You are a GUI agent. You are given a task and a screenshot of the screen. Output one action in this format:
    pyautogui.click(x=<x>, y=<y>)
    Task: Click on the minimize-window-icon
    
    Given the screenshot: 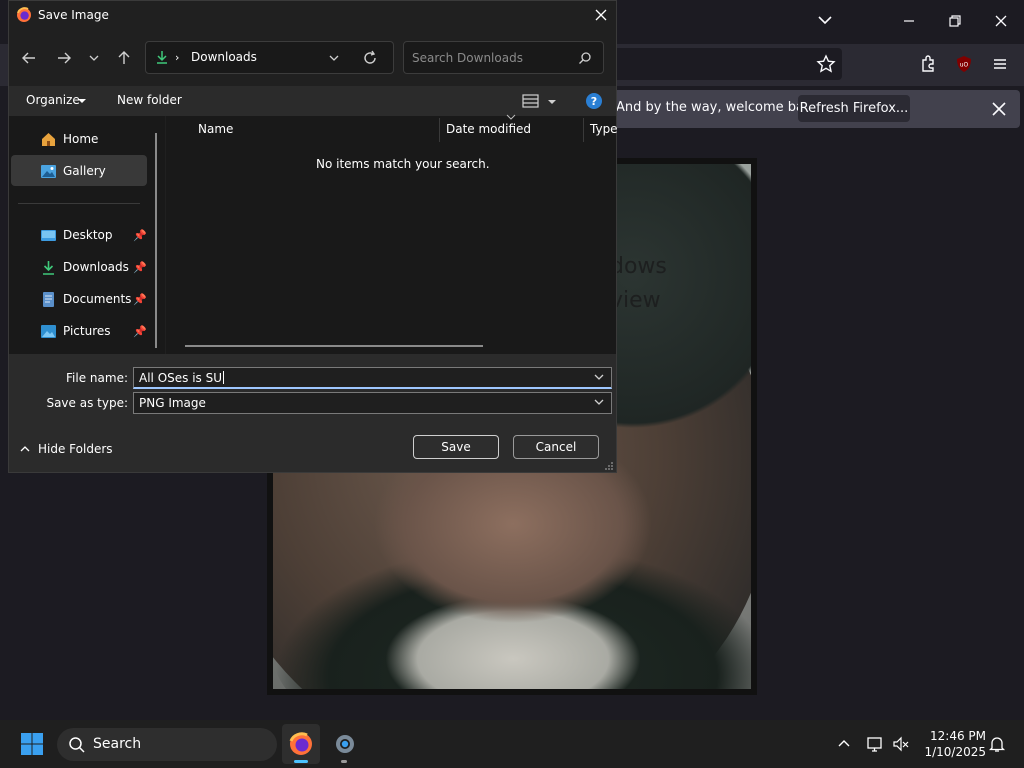 What is the action you would take?
    pyautogui.click(x=909, y=21)
    